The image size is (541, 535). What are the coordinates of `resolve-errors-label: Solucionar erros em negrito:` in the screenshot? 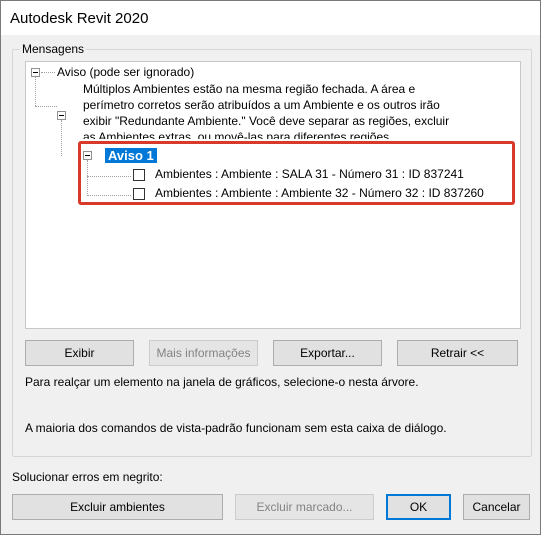 It's located at (87, 477).